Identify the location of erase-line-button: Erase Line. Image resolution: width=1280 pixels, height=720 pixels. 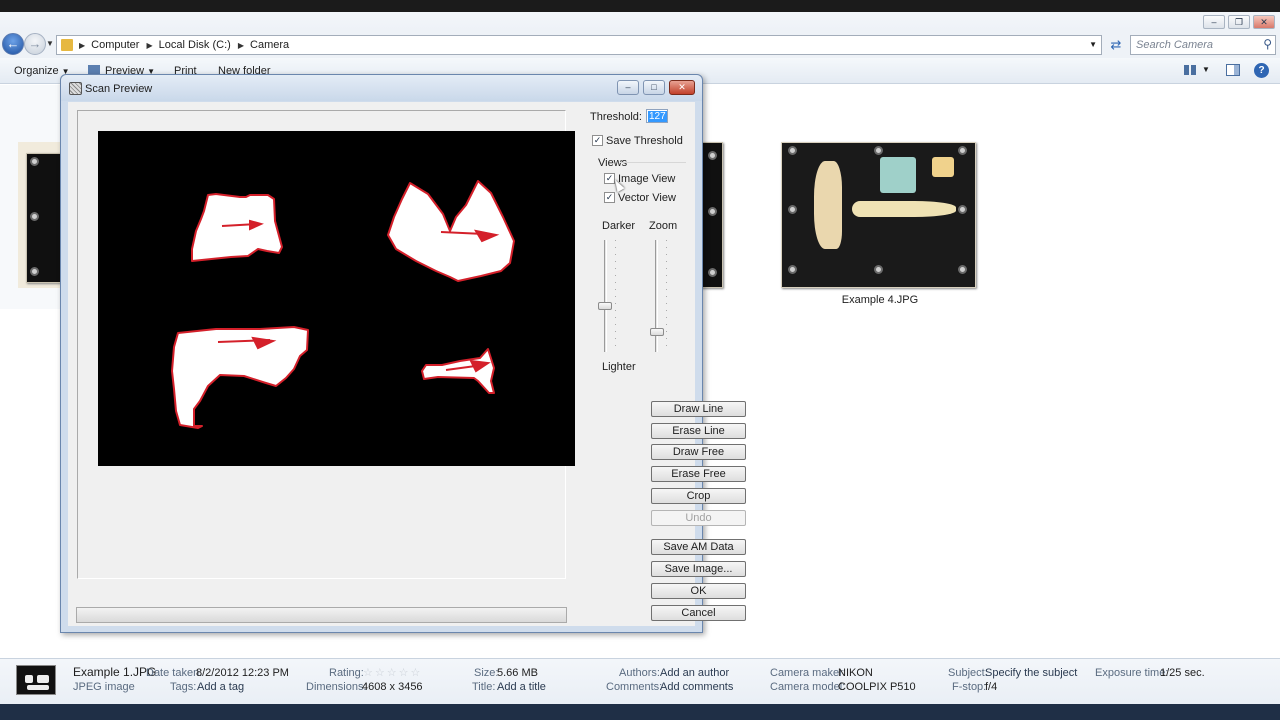
(698, 431).